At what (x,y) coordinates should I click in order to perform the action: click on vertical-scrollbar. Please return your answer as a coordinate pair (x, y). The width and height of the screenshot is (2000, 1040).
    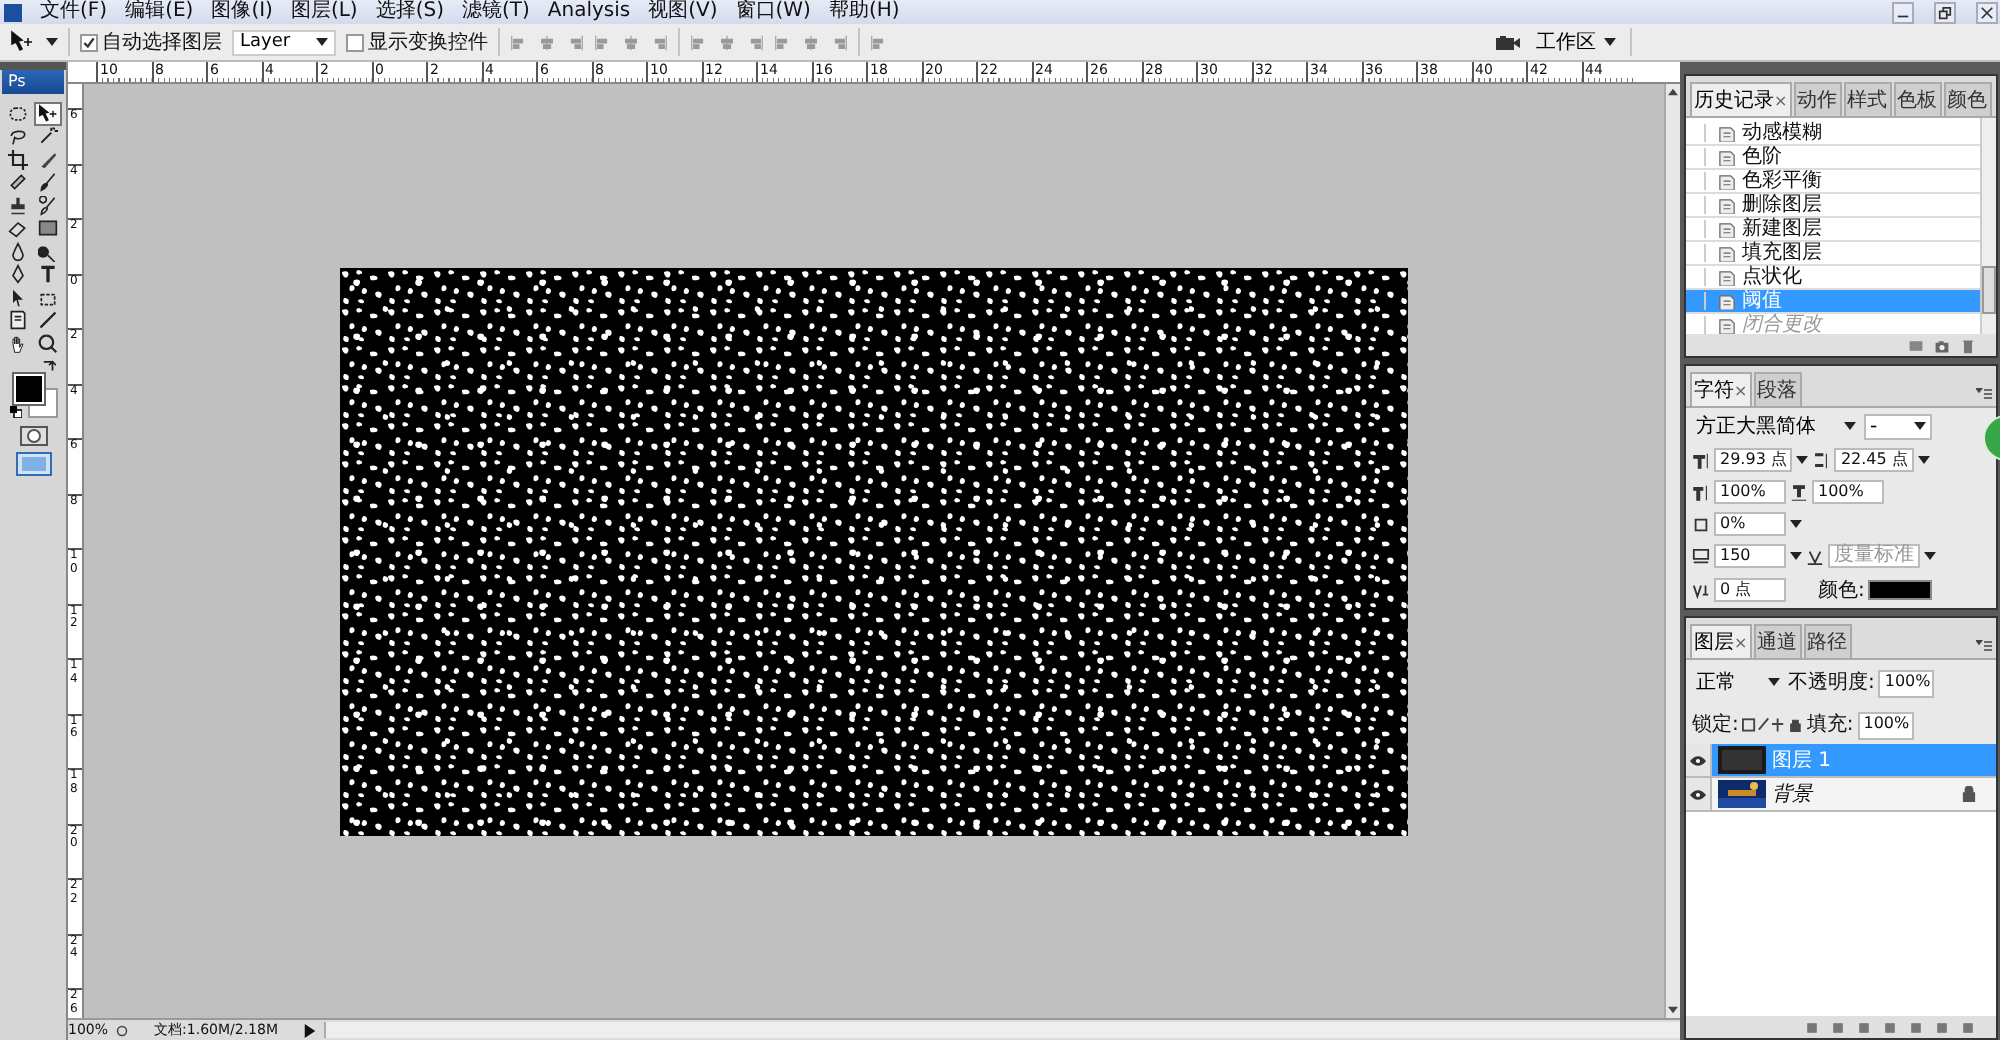
    Looking at the image, I should click on (1672, 551).